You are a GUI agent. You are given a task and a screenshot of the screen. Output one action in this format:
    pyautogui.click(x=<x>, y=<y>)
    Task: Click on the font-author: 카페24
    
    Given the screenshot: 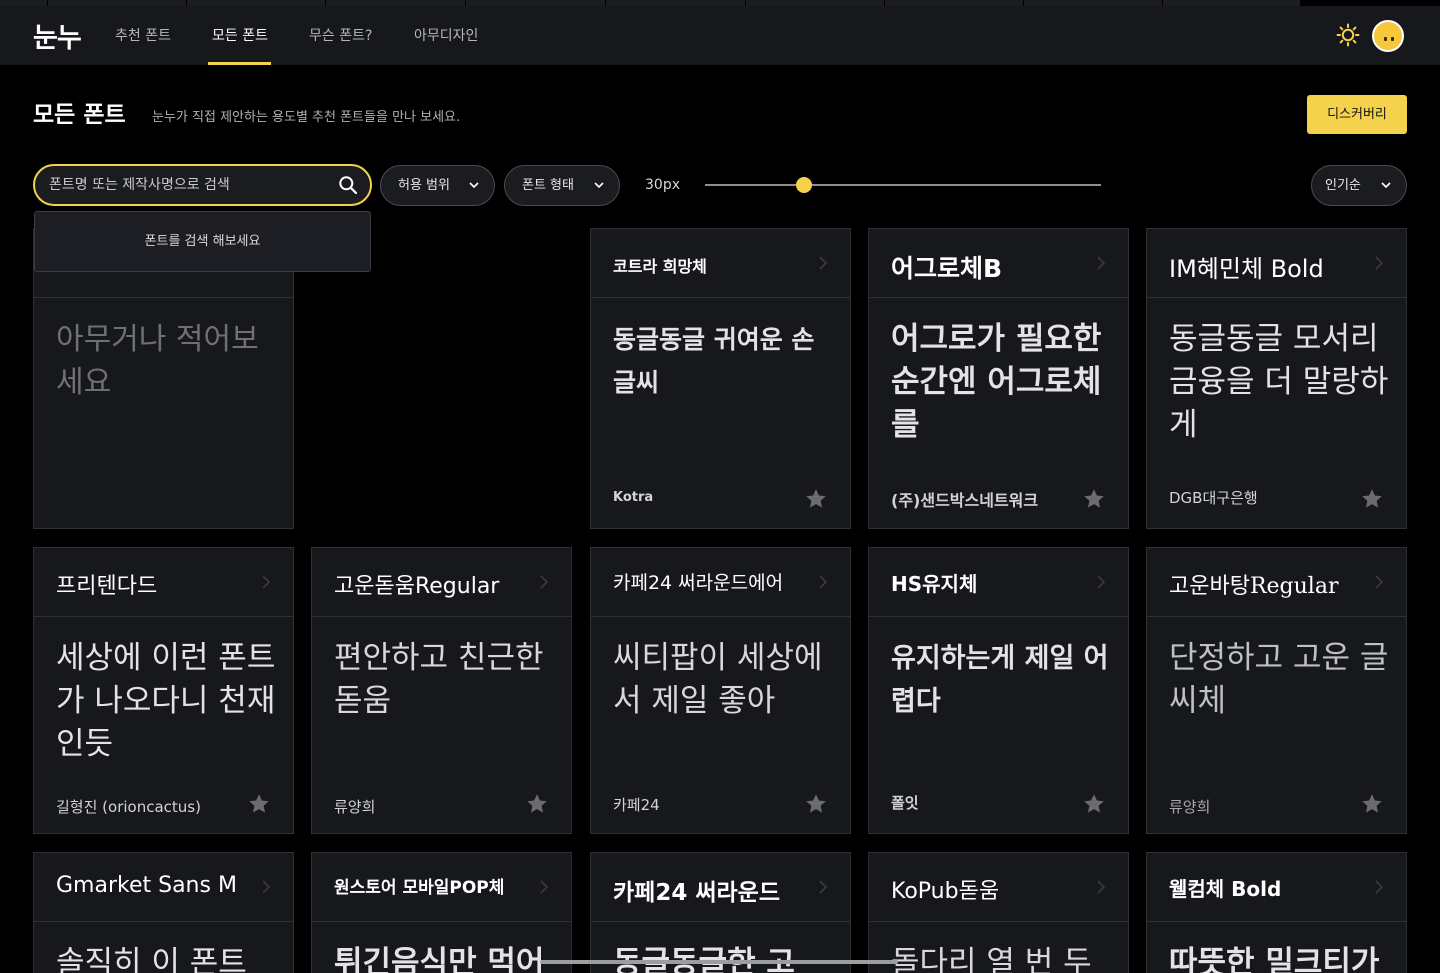 What is the action you would take?
    pyautogui.click(x=636, y=804)
    